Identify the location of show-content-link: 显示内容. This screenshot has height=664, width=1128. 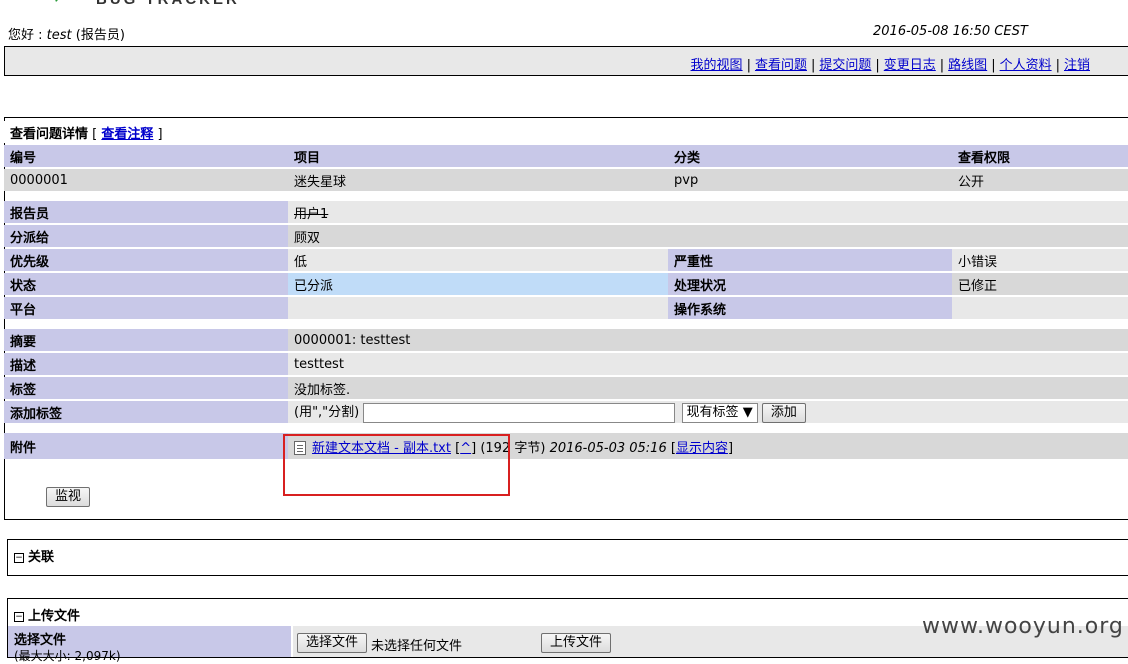
(702, 448).